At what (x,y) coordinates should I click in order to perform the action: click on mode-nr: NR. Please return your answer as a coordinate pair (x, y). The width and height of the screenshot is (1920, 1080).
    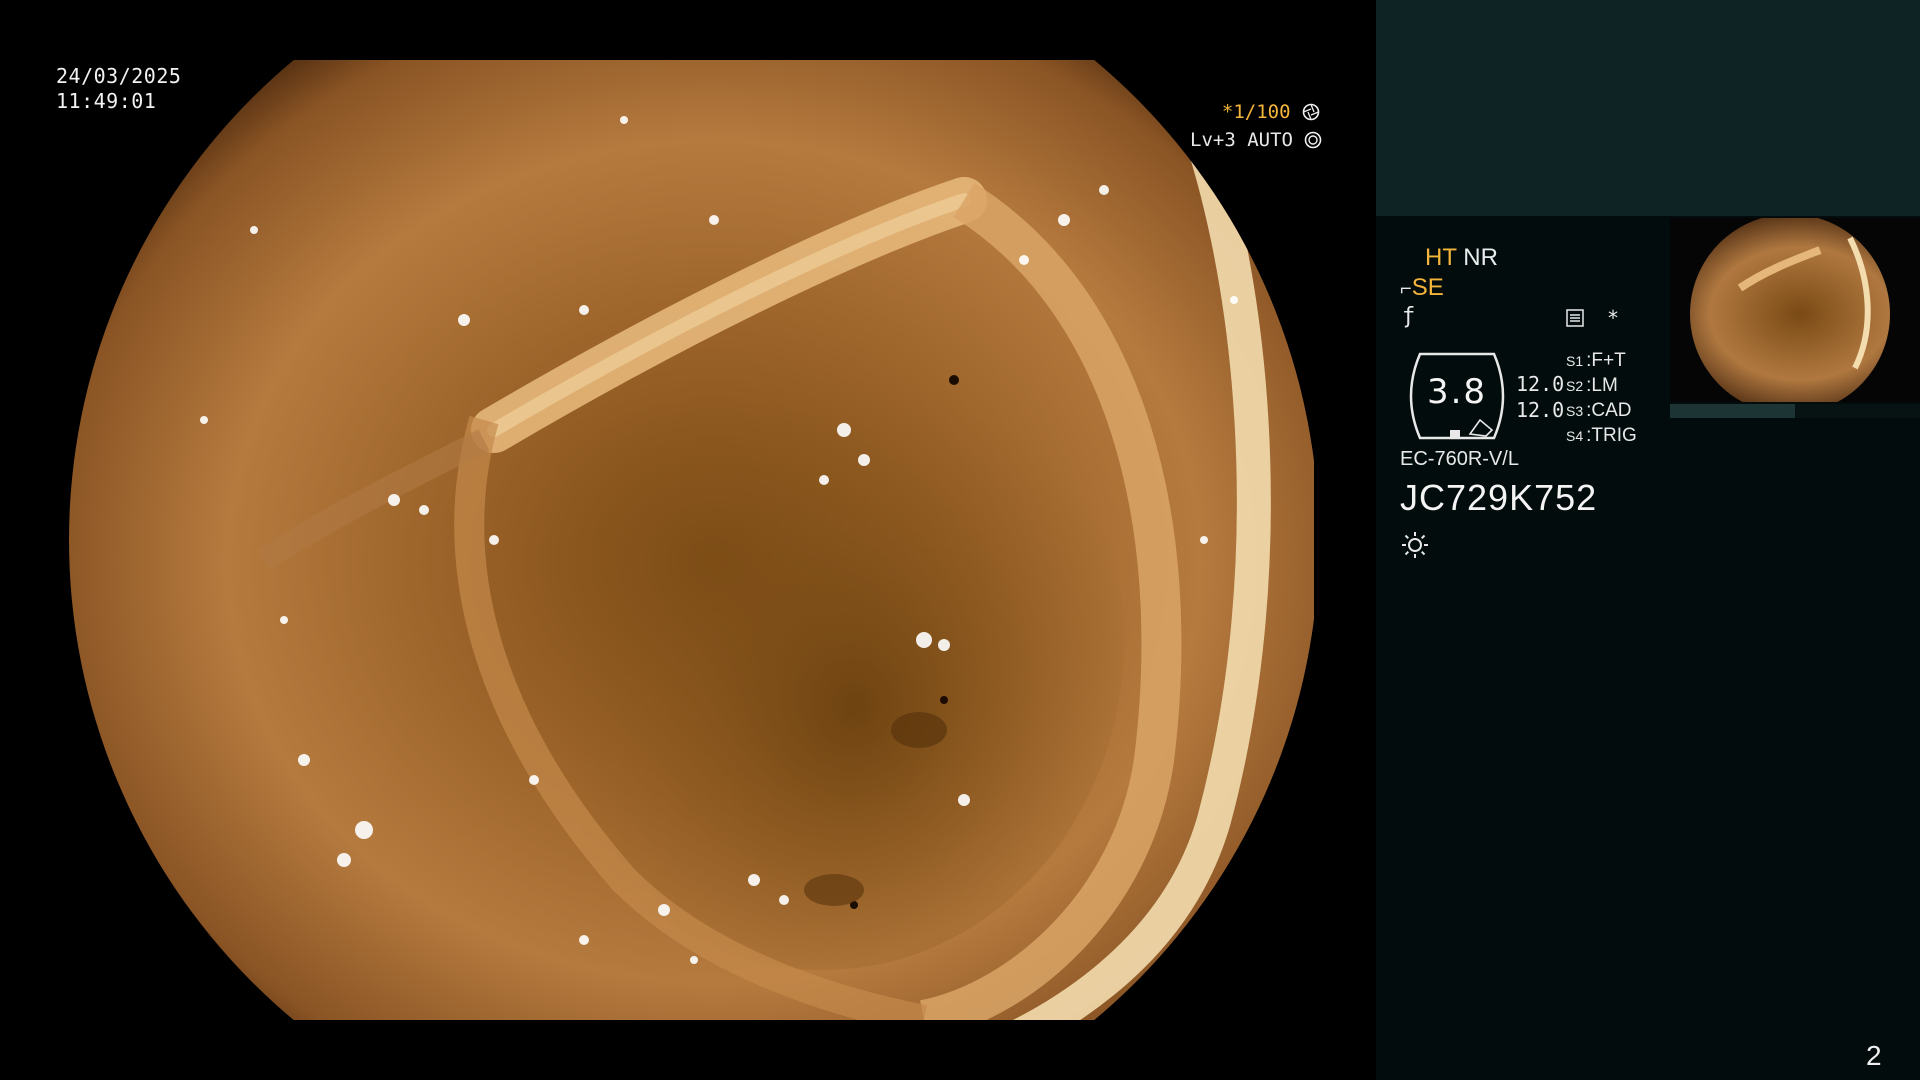
    Looking at the image, I should click on (1480, 257).